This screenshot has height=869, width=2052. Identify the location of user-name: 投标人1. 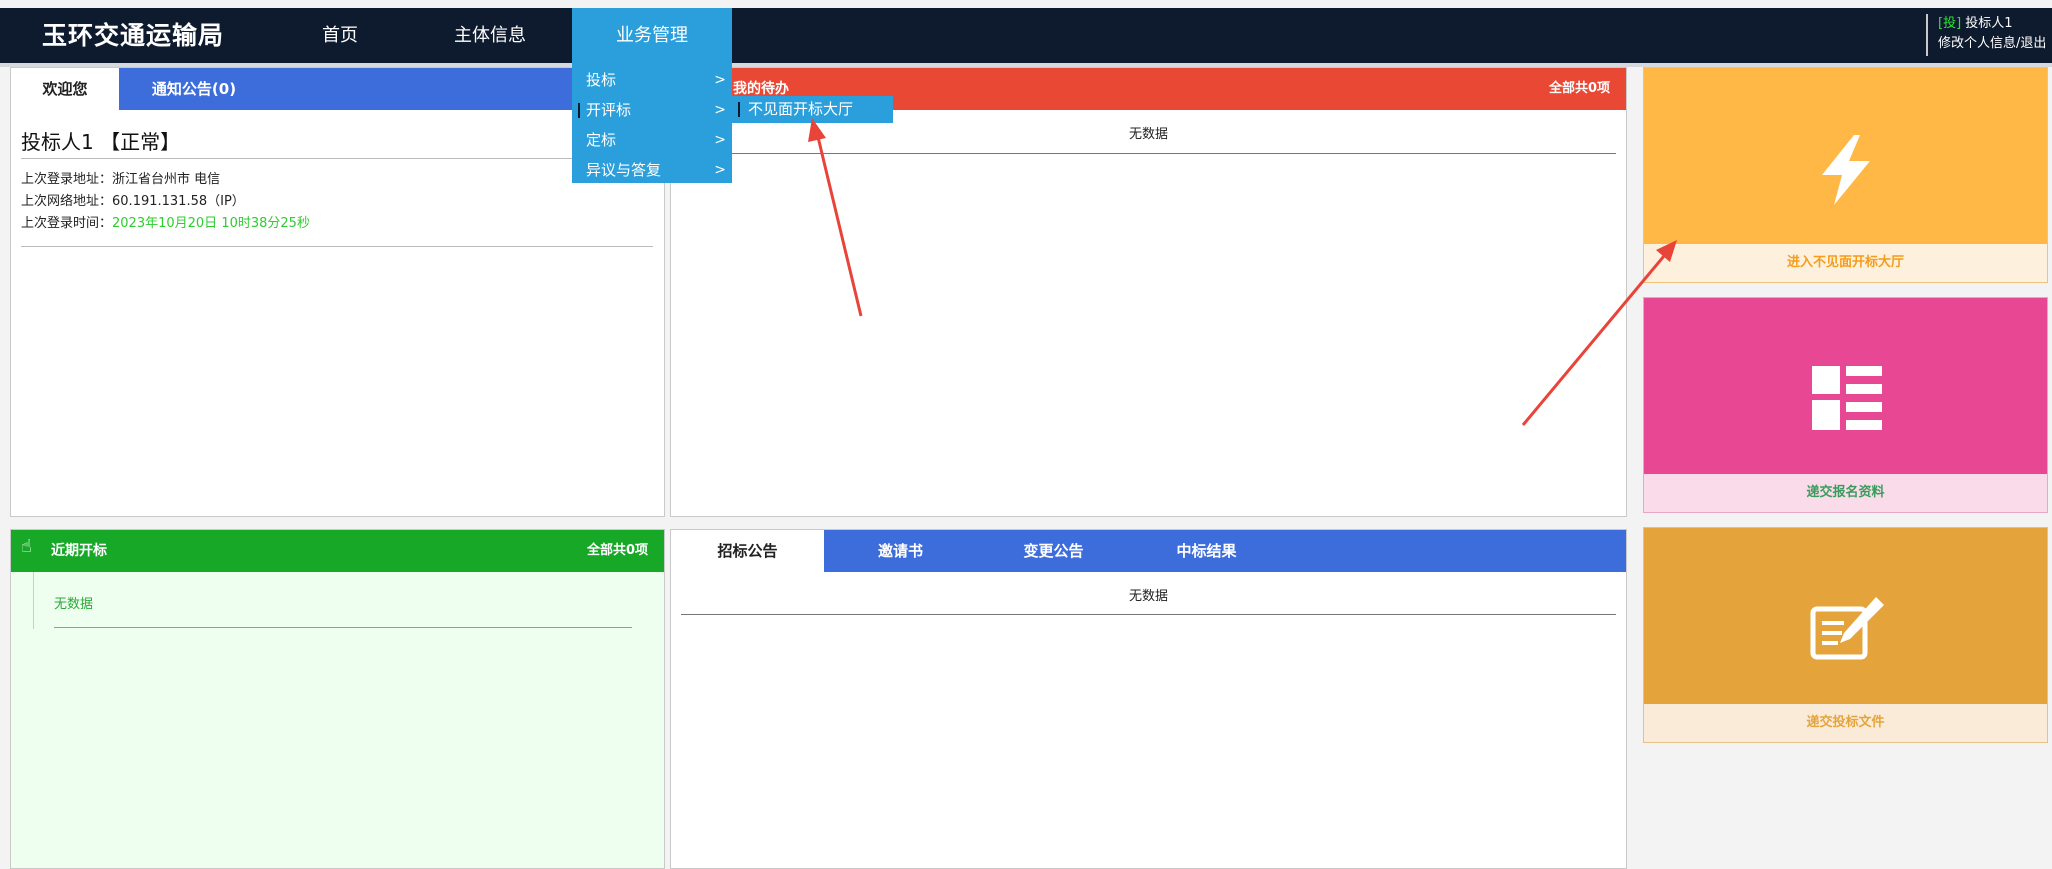
(1989, 23).